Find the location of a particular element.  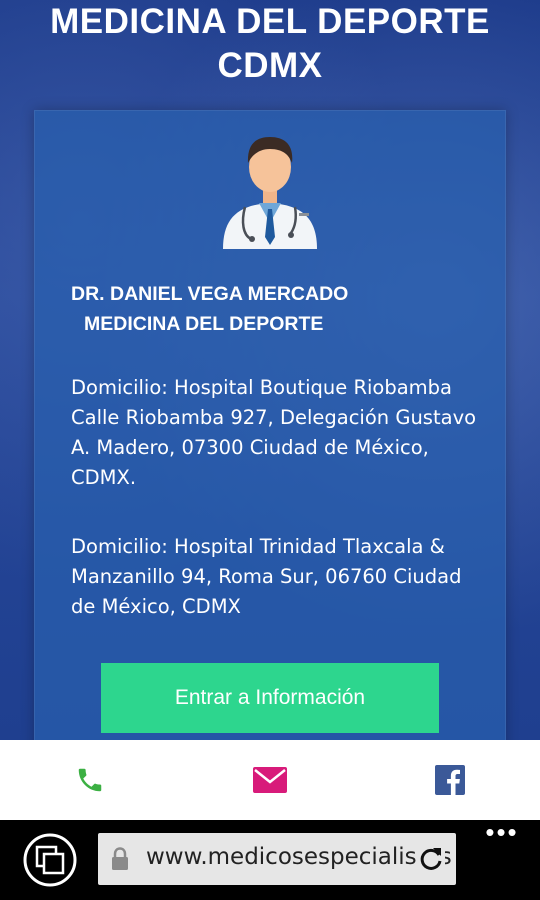

mail-icon is located at coordinates (270, 780).